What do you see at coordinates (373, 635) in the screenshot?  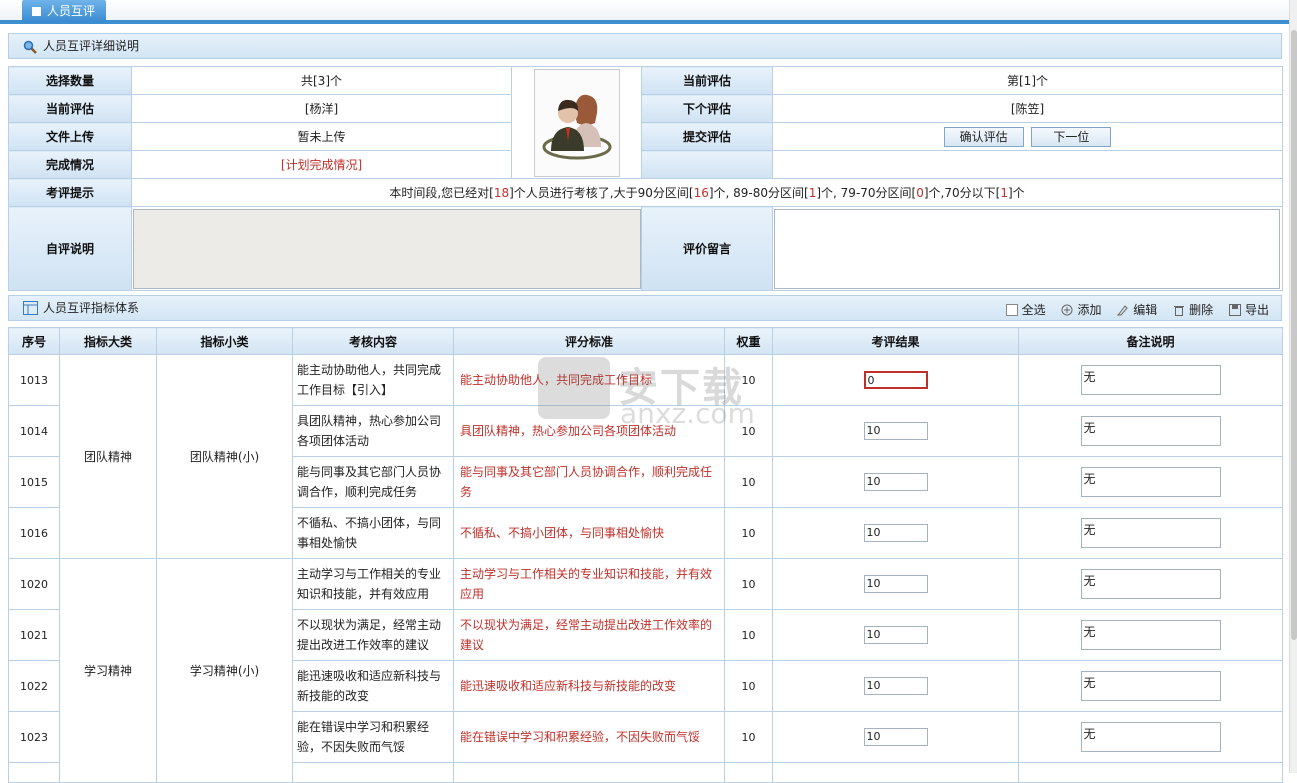 I see `row-content: 不以现状为满足，经常主动提出改进工作效率的建议` at bounding box center [373, 635].